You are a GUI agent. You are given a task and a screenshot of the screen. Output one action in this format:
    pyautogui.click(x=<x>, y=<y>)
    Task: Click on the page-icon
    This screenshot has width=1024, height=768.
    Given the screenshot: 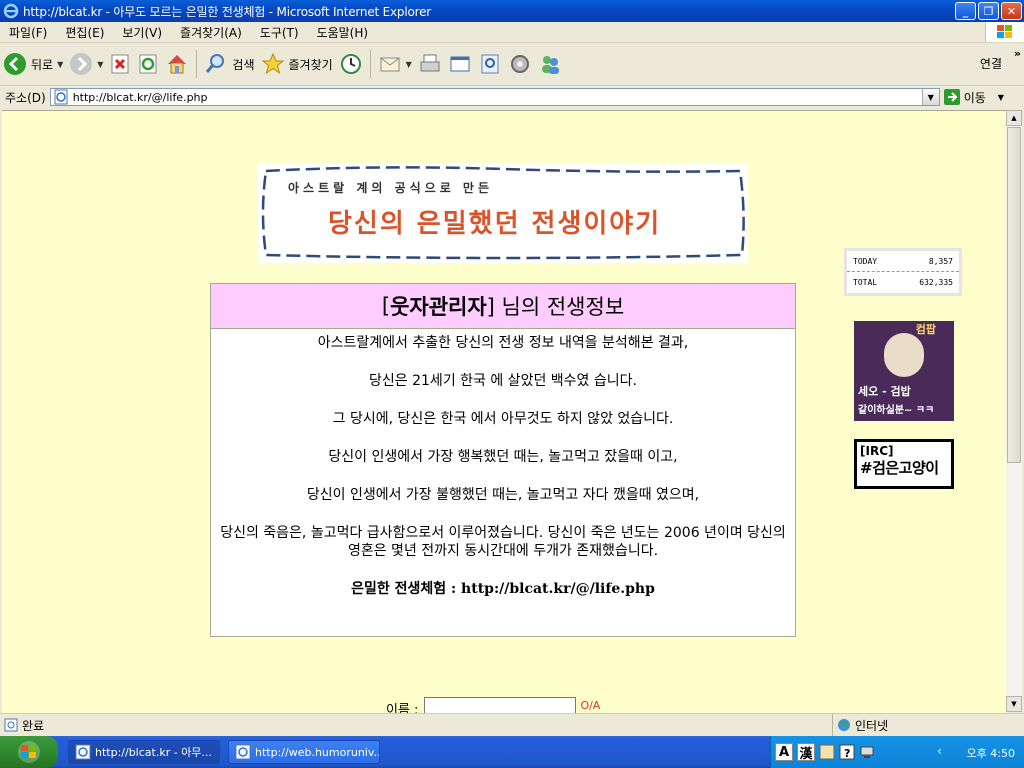 What is the action you would take?
    pyautogui.click(x=61, y=97)
    